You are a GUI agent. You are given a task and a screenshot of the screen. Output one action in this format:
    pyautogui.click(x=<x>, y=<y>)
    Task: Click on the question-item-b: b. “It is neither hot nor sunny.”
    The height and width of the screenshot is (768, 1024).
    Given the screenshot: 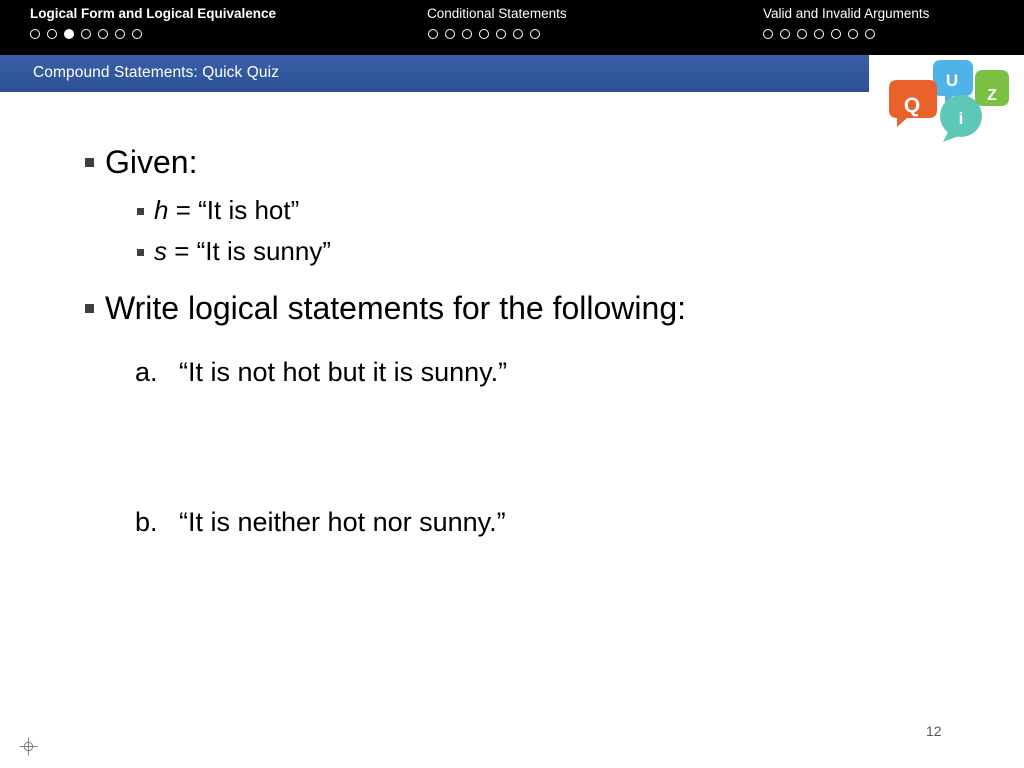 What is the action you would take?
    pyautogui.click(x=320, y=522)
    